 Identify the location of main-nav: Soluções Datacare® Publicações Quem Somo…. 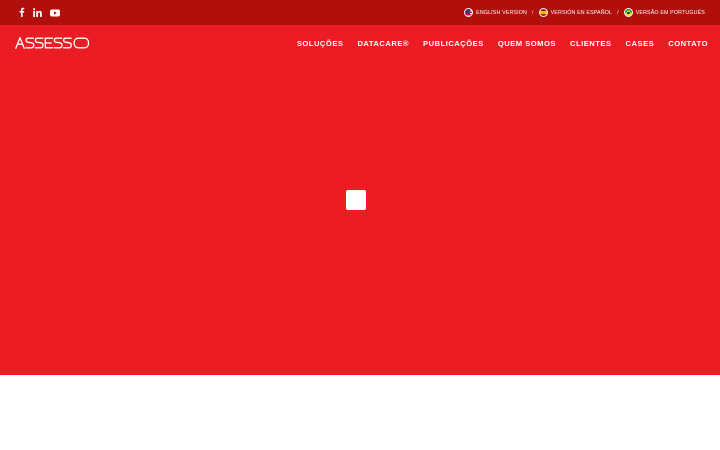
(502, 43).